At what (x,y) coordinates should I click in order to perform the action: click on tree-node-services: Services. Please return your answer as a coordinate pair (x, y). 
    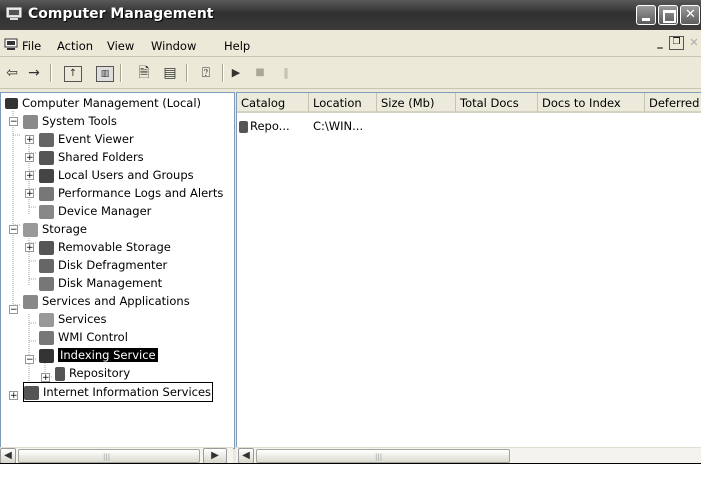
    Looking at the image, I should click on (73, 319).